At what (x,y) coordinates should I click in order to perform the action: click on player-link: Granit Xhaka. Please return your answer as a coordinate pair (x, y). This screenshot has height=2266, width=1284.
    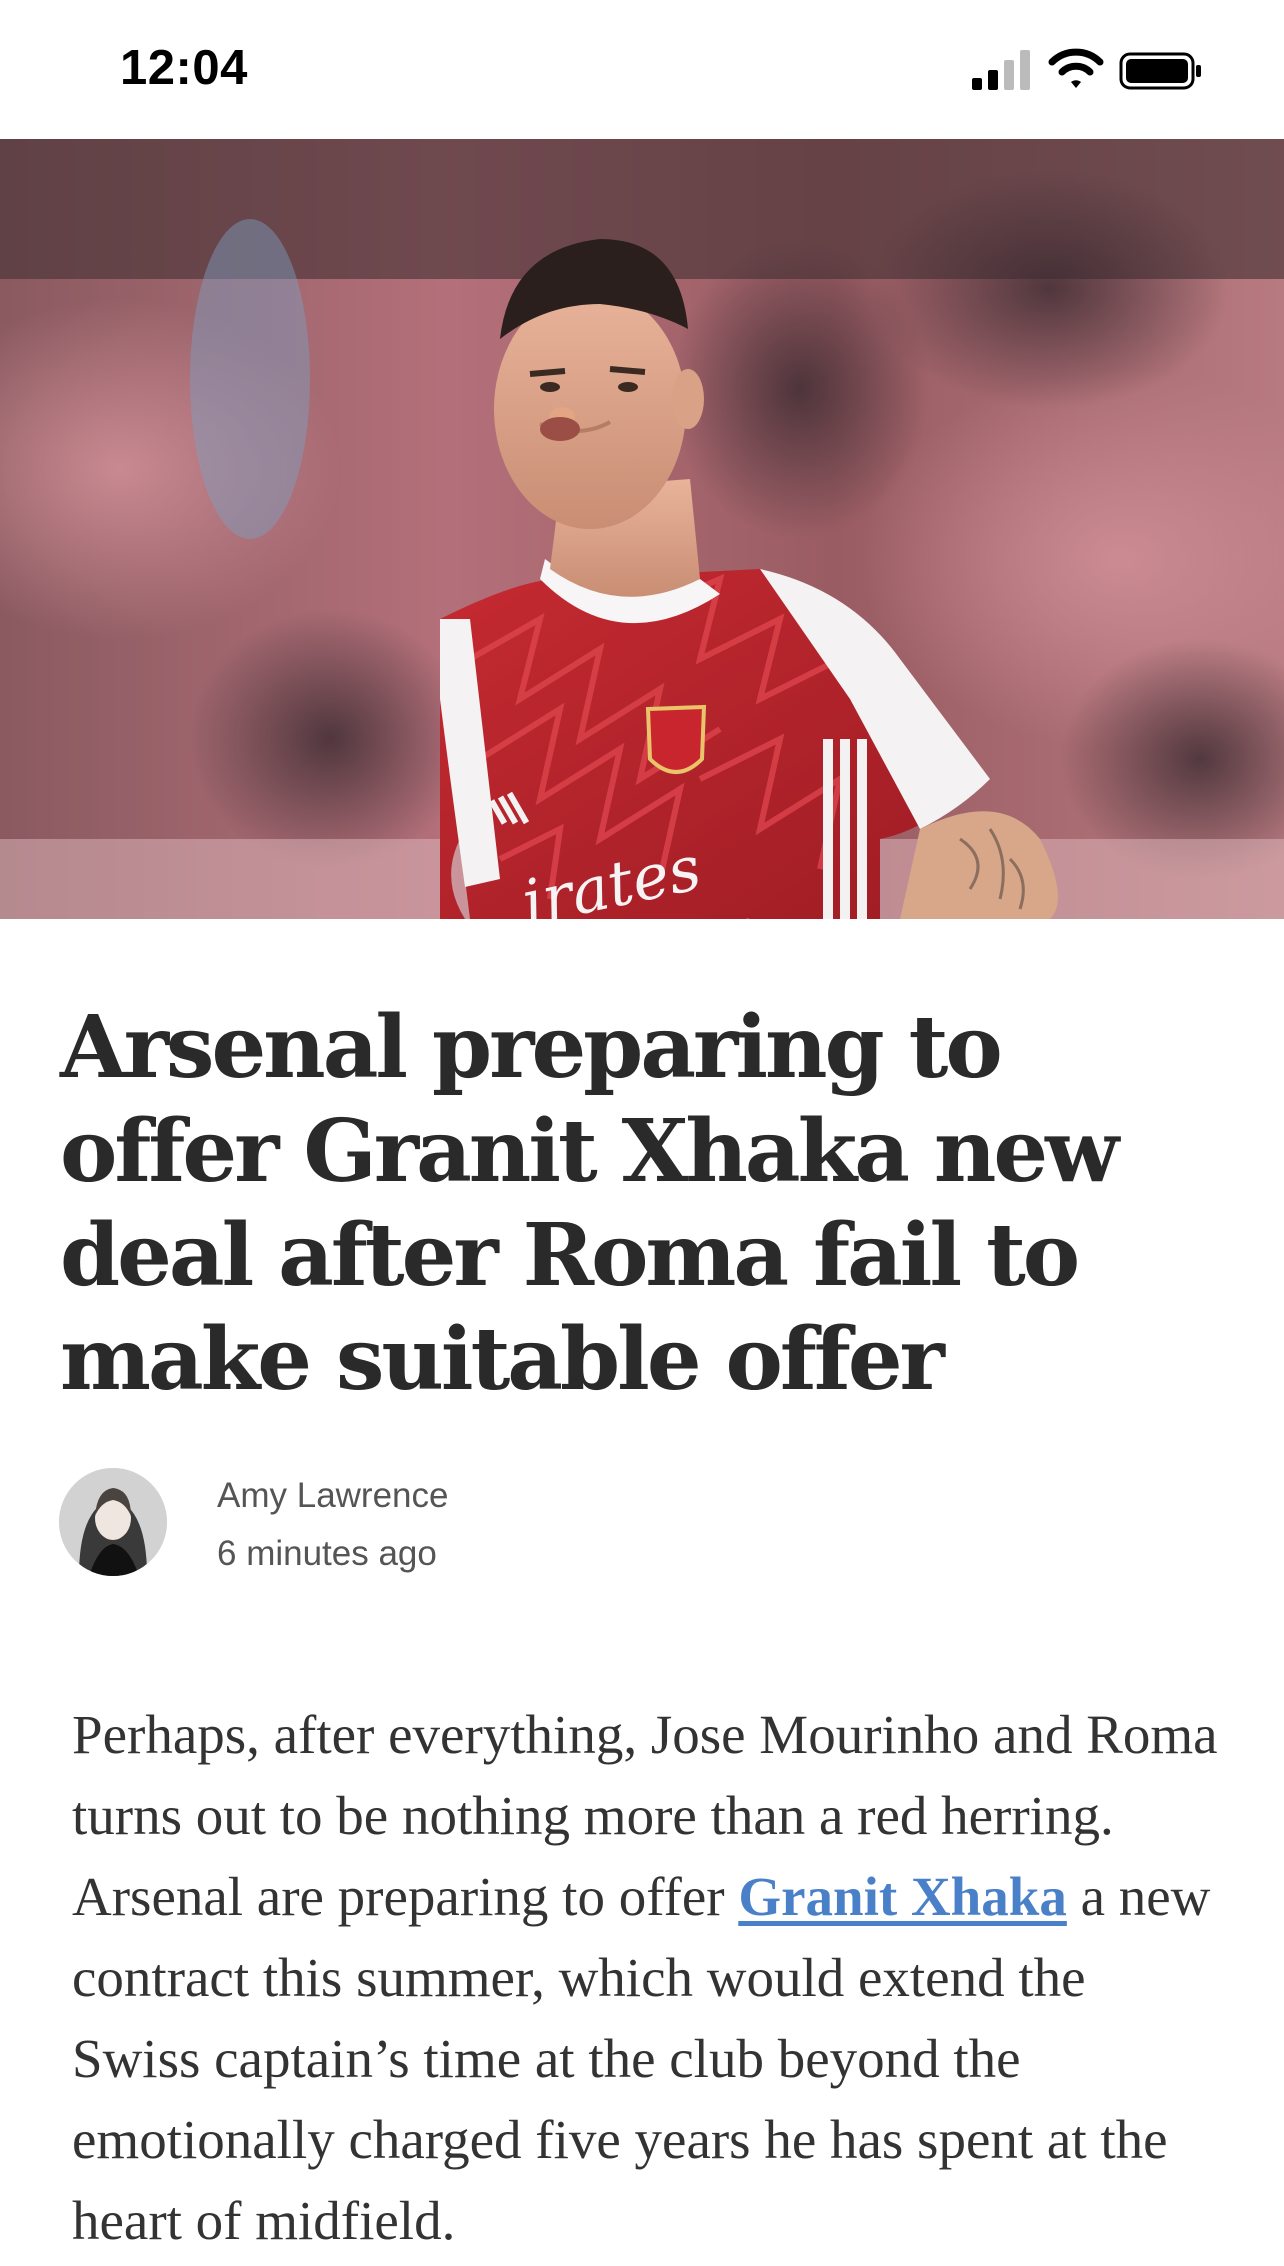
    Looking at the image, I should click on (902, 1896).